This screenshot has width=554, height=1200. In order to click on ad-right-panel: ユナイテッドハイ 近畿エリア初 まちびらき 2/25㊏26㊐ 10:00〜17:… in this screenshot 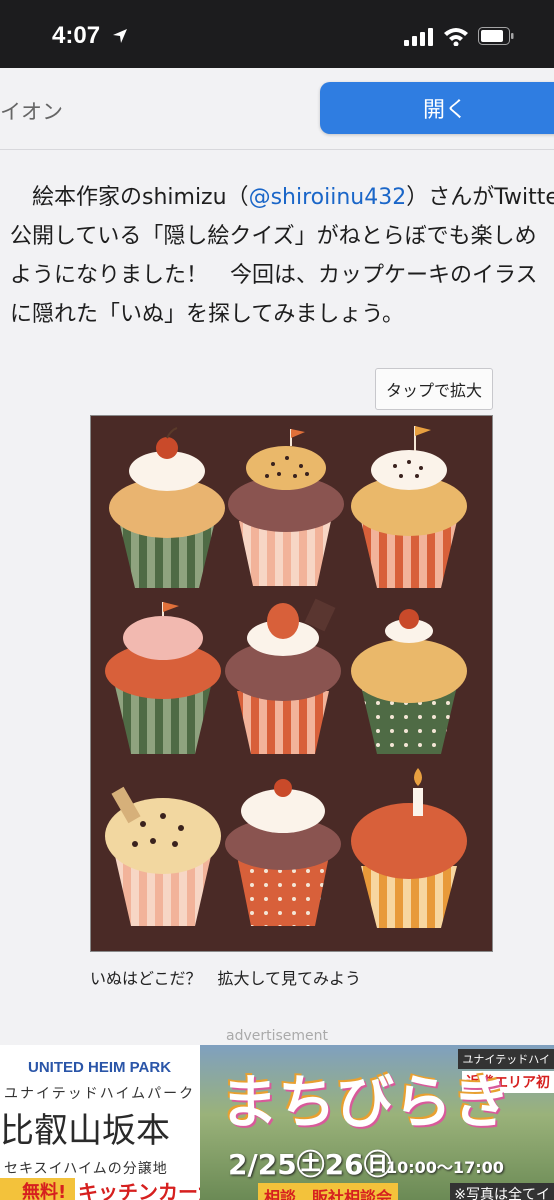, I will do `click(377, 1122)`.